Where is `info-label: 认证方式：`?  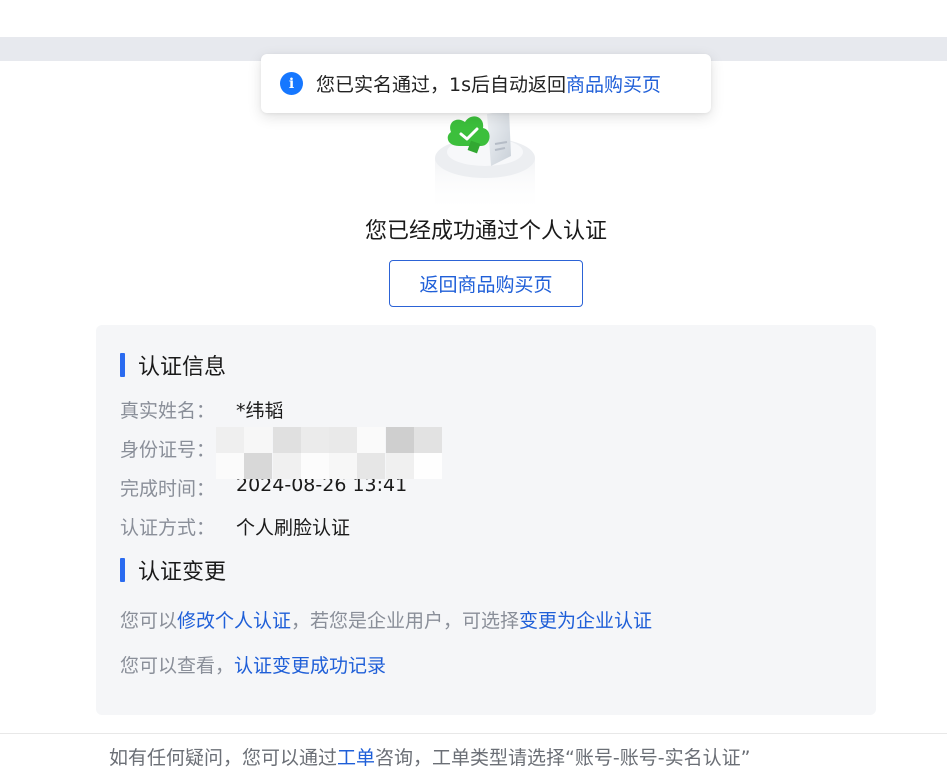
info-label: 认证方式： is located at coordinates (168, 528).